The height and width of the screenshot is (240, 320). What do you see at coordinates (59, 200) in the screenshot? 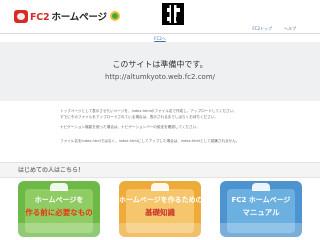
I see `card-line-1: ホームページを` at bounding box center [59, 200].